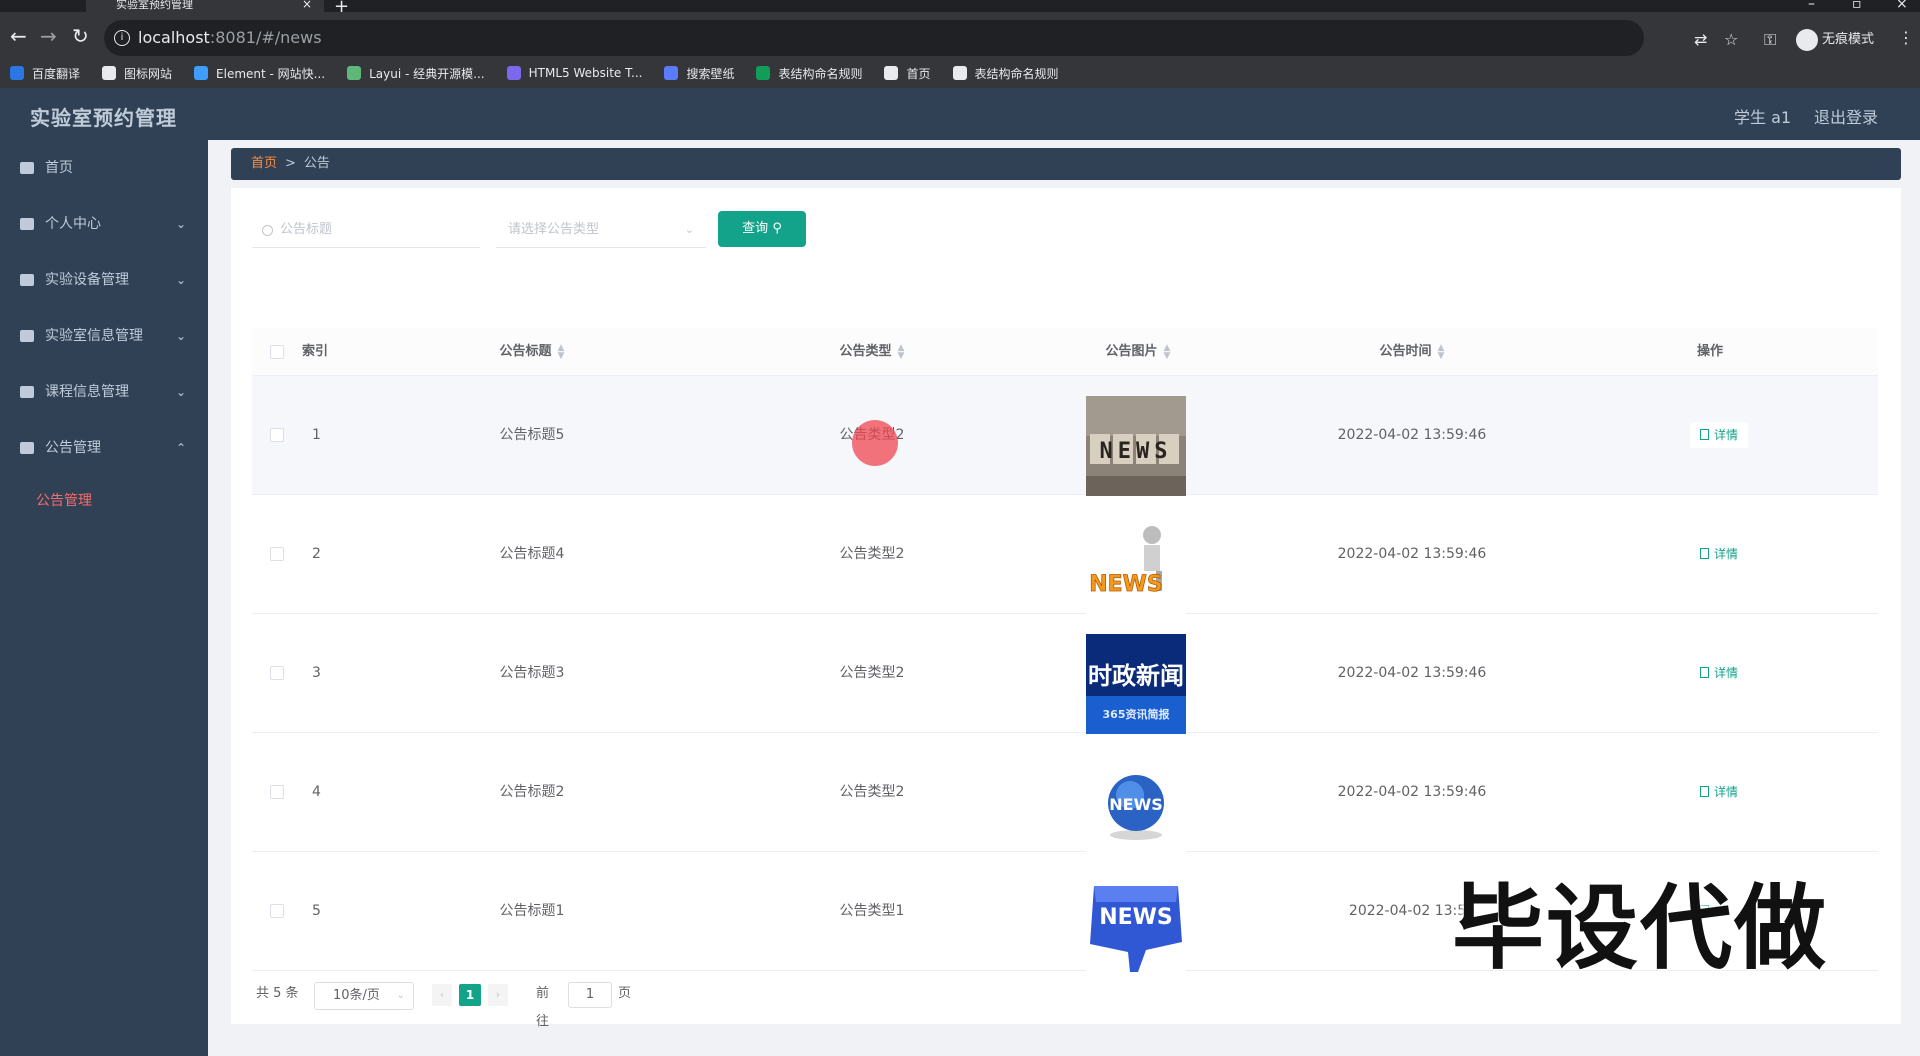 The width and height of the screenshot is (1920, 1056). What do you see at coordinates (1846, 116) in the screenshot?
I see `logout-button: 退出登录` at bounding box center [1846, 116].